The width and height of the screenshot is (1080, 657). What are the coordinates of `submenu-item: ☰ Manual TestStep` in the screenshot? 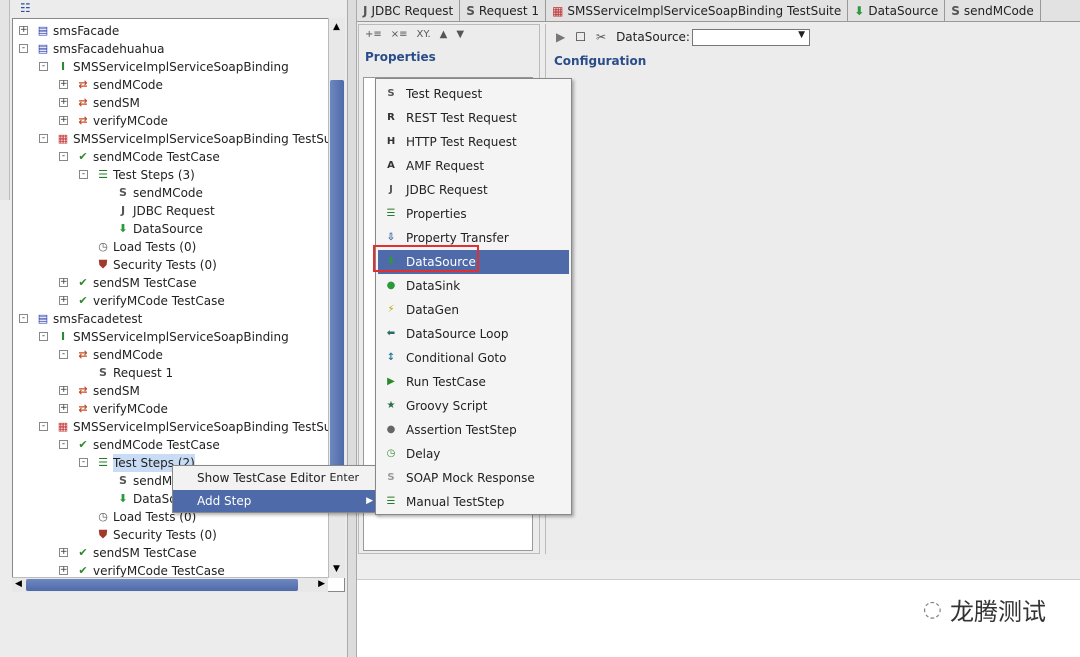 It's located at (473, 502).